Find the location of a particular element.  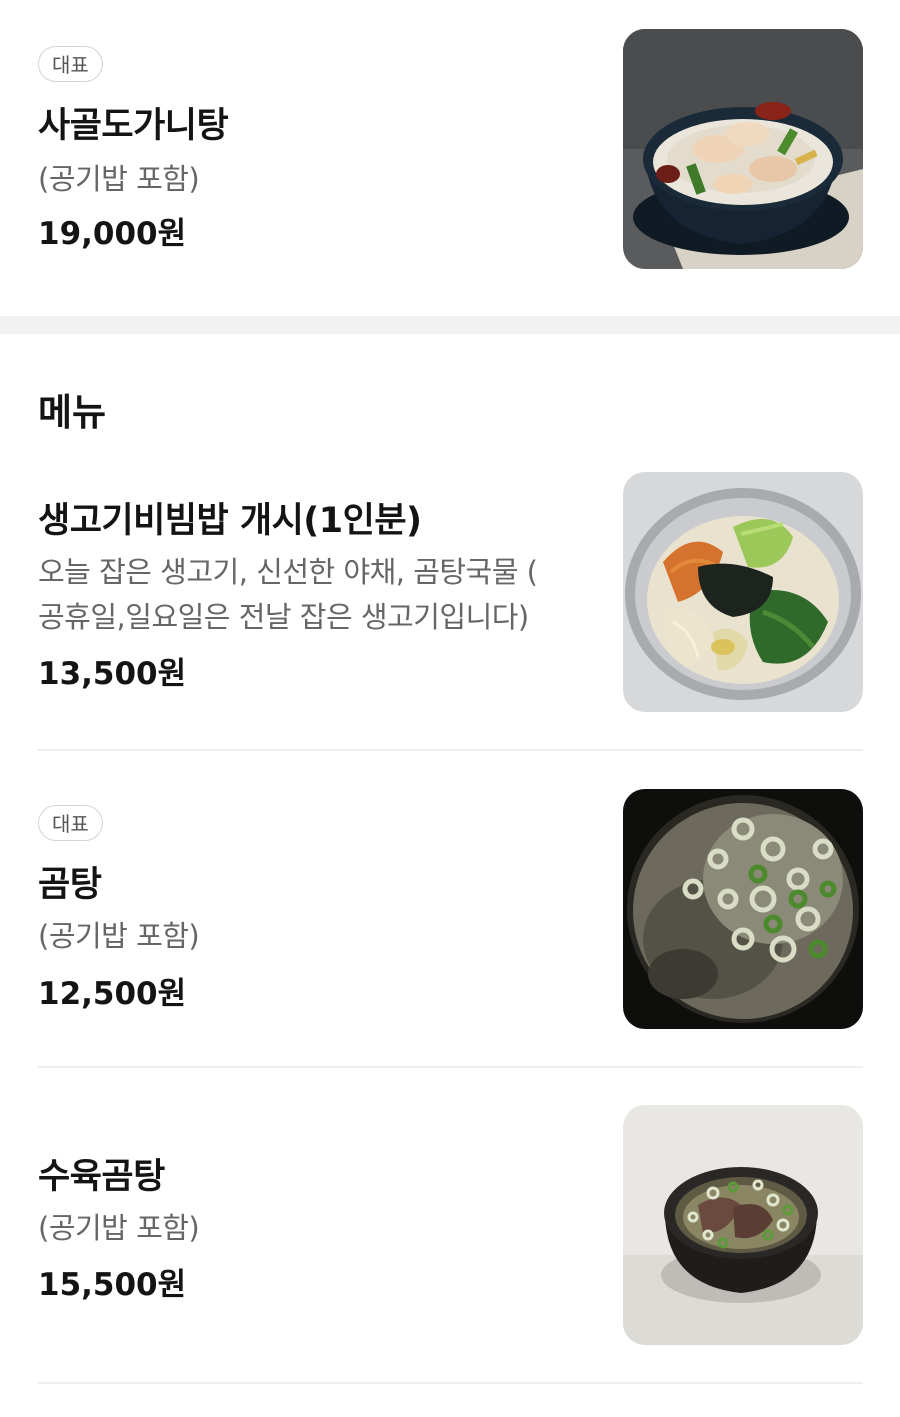

food-photo-suyuk-gomtang is located at coordinates (743, 1225).